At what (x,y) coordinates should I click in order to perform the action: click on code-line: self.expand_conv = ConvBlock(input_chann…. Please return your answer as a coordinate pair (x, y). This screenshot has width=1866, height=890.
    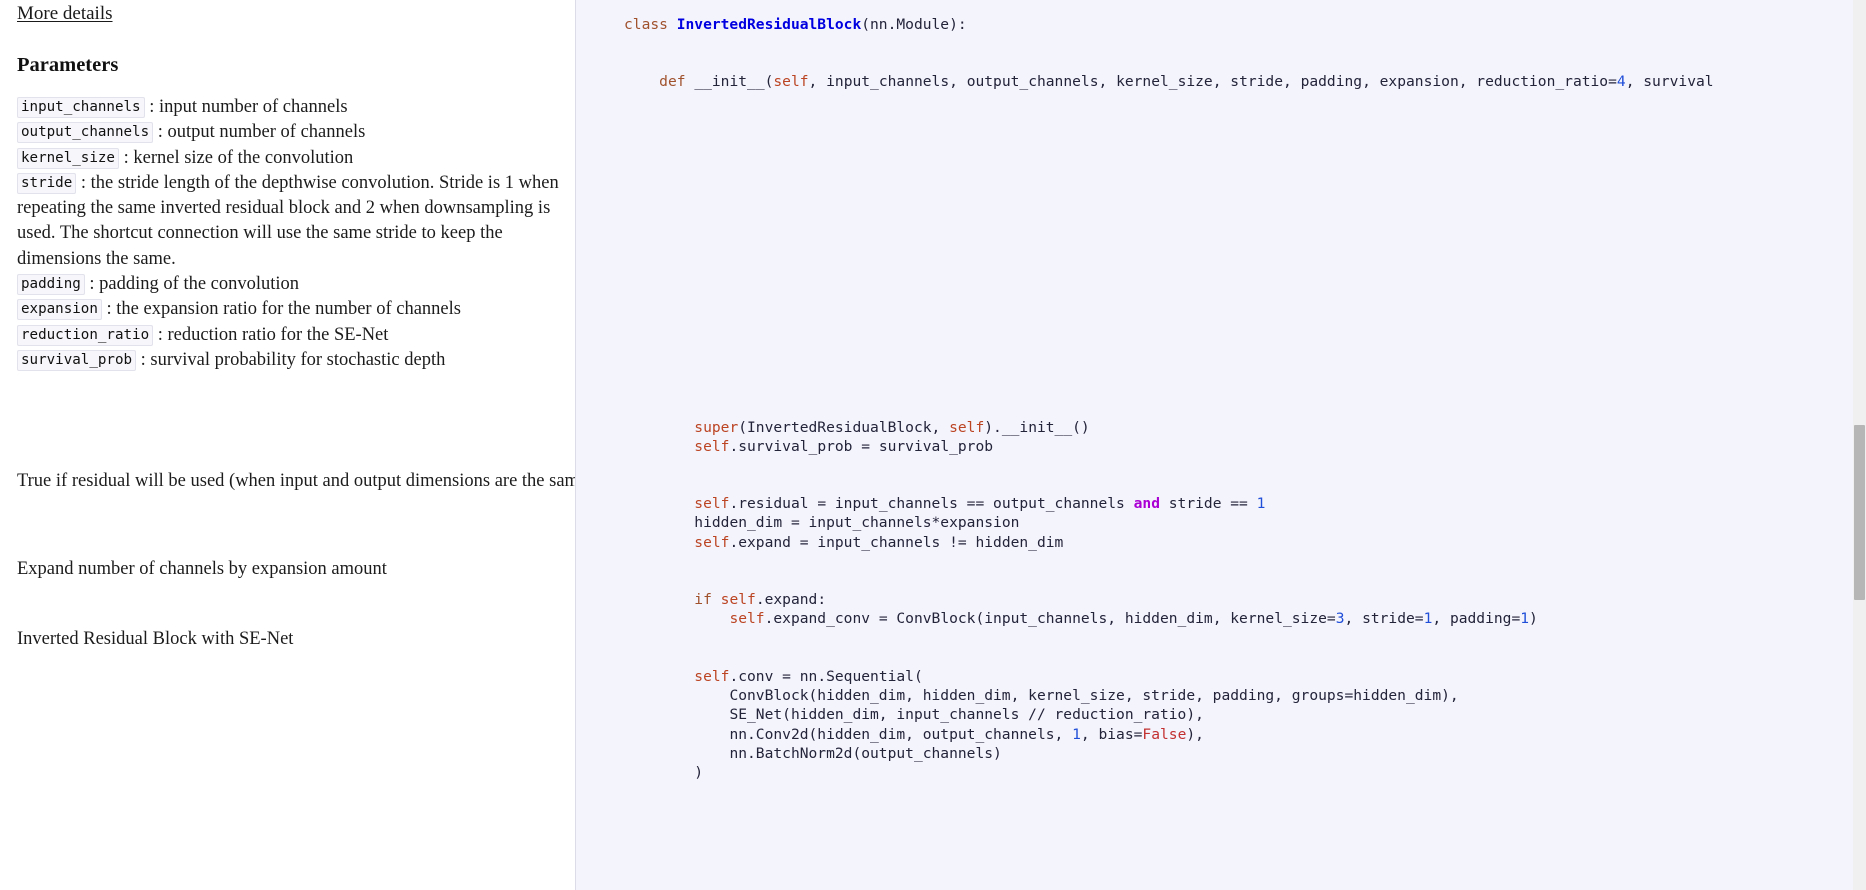
    Looking at the image, I should click on (1221, 618).